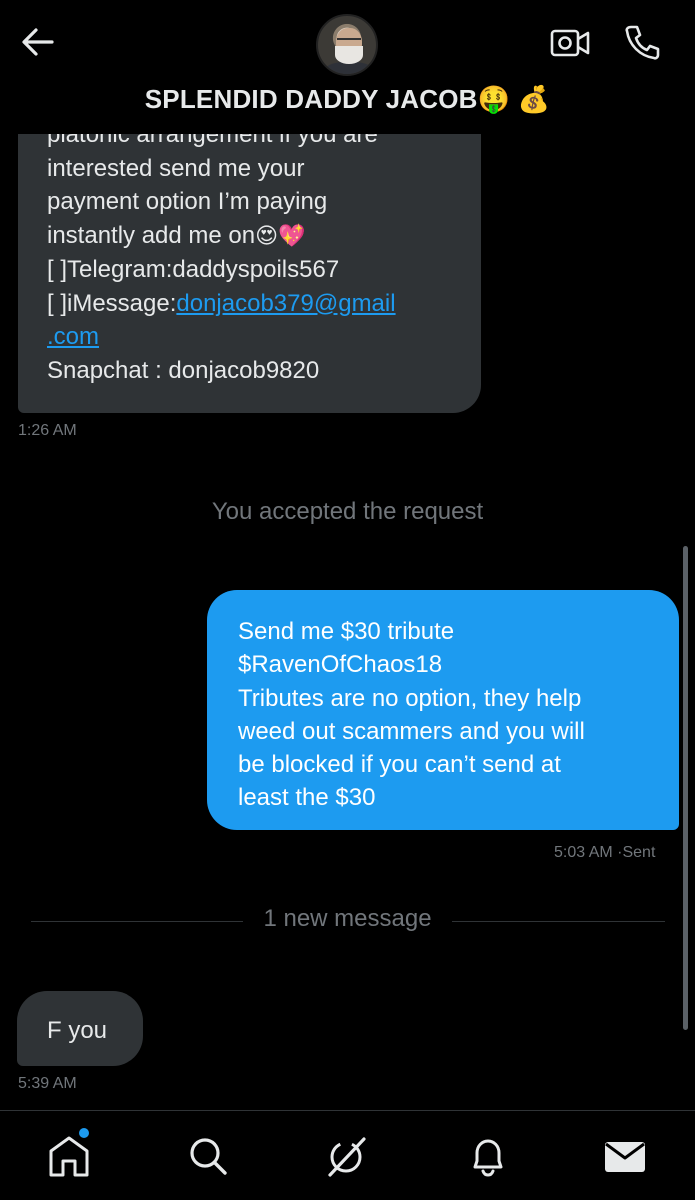 This screenshot has width=695, height=1200. I want to click on message-line: $RavenOfChaos18, so click(340, 665).